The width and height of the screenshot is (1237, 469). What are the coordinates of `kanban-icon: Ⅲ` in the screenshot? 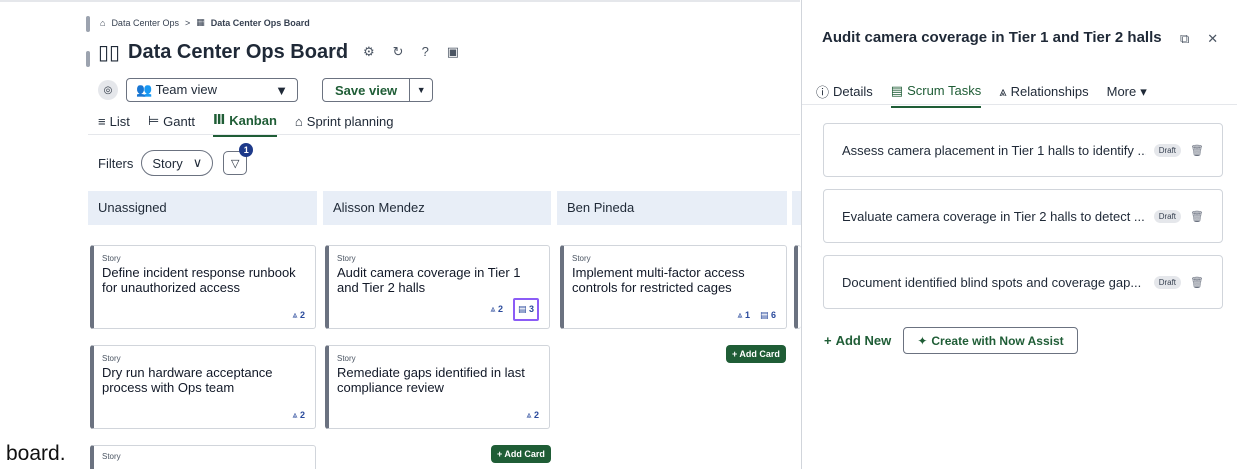 It's located at (219, 119).